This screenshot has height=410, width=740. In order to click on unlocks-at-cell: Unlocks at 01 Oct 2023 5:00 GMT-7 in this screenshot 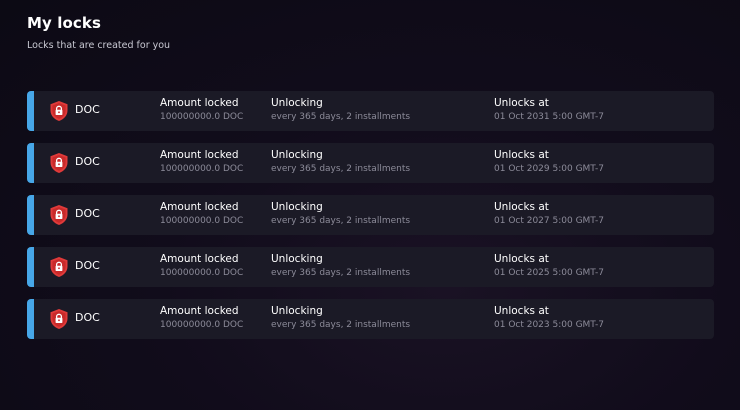, I will do `click(549, 318)`.